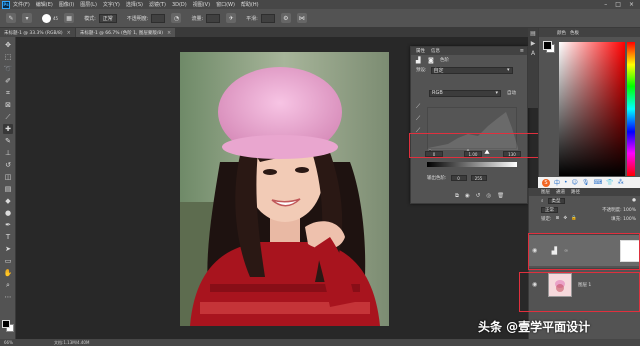 This screenshot has height=346, width=640. I want to click on settings-gear-icon: ⚙, so click(285, 18).